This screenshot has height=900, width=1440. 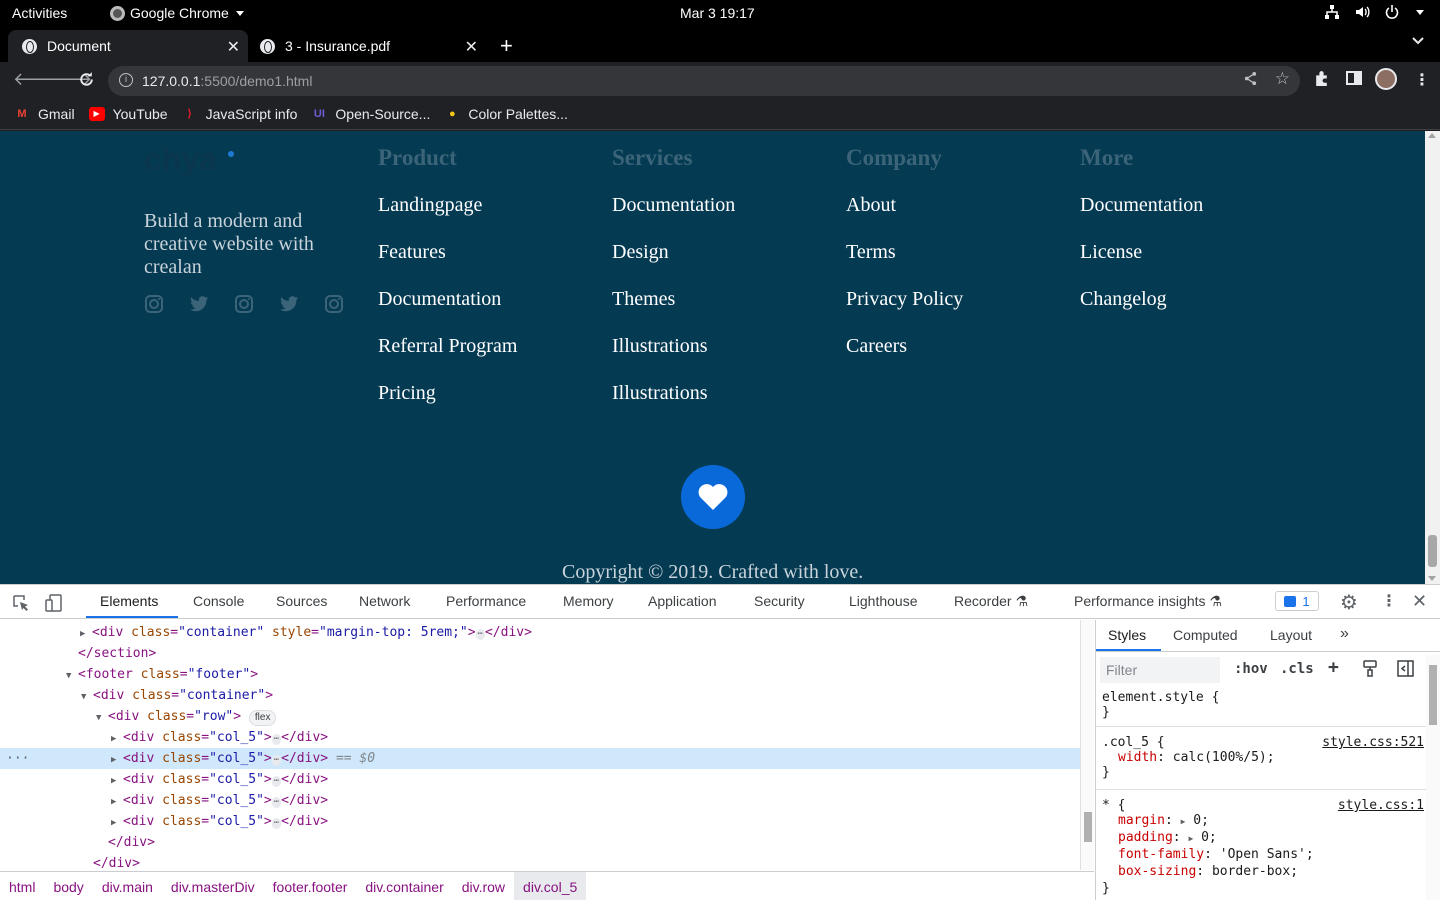 What do you see at coordinates (239, 114) in the screenshot?
I see `bookmark-javascript-info: ⟩ JavaScript info` at bounding box center [239, 114].